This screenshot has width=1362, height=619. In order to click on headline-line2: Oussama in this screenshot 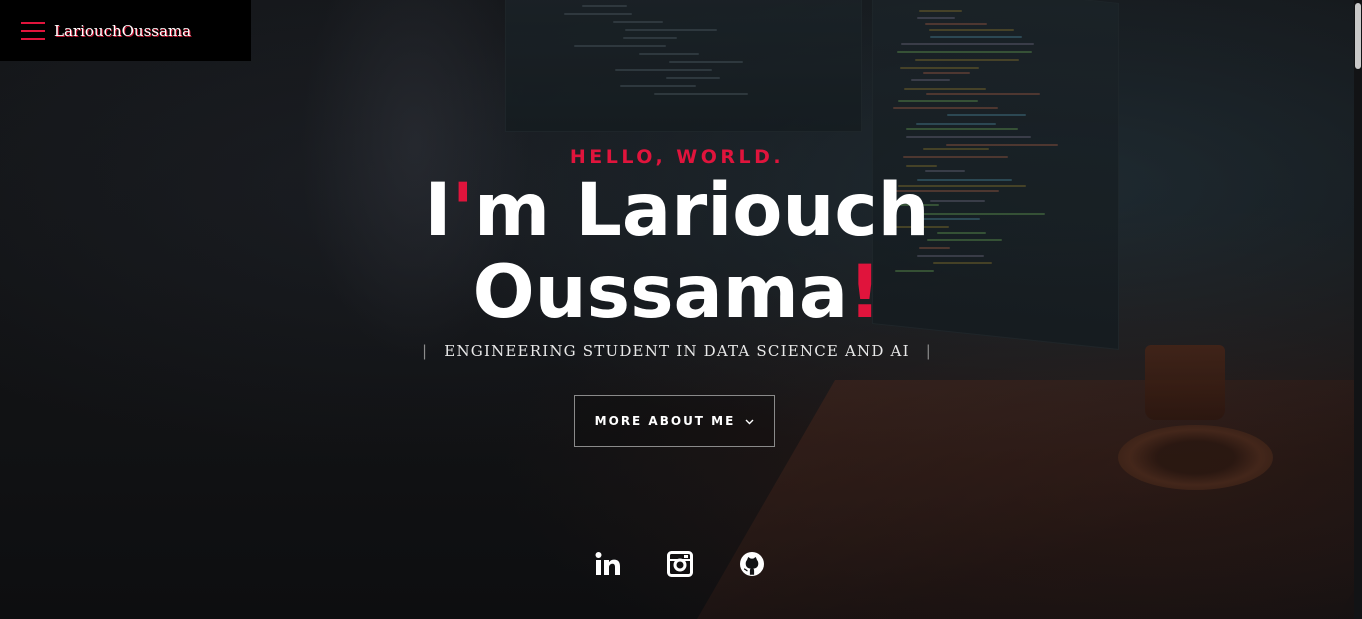, I will do `click(660, 292)`.